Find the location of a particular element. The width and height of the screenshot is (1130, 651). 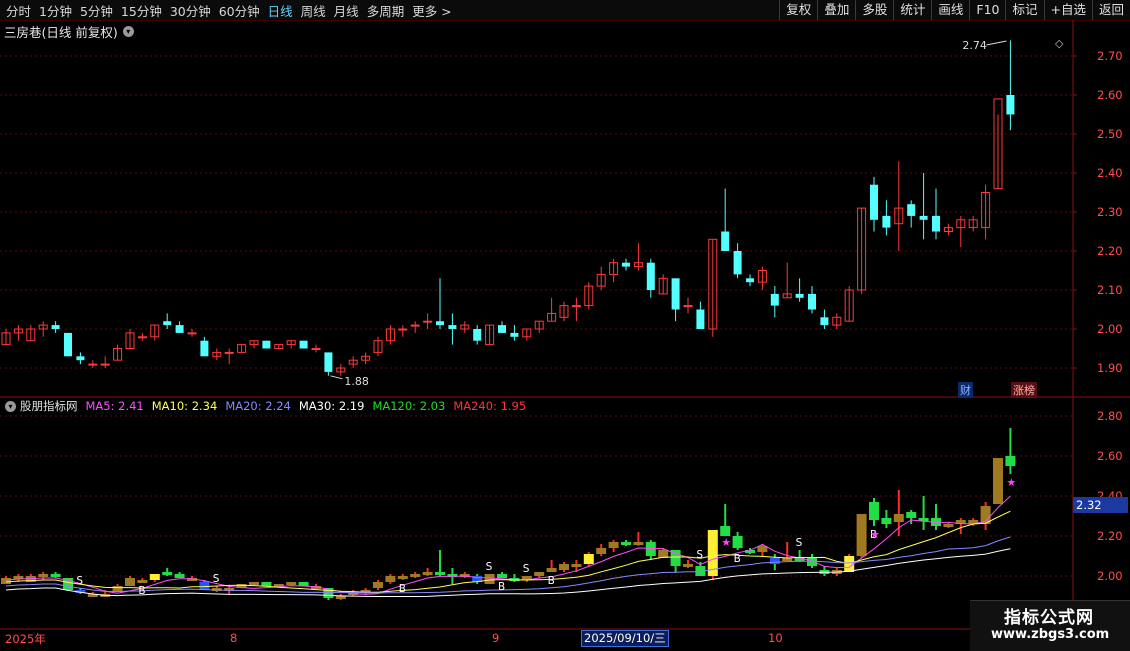

toolbar-button-1: 叠加 is located at coordinates (836, 10).